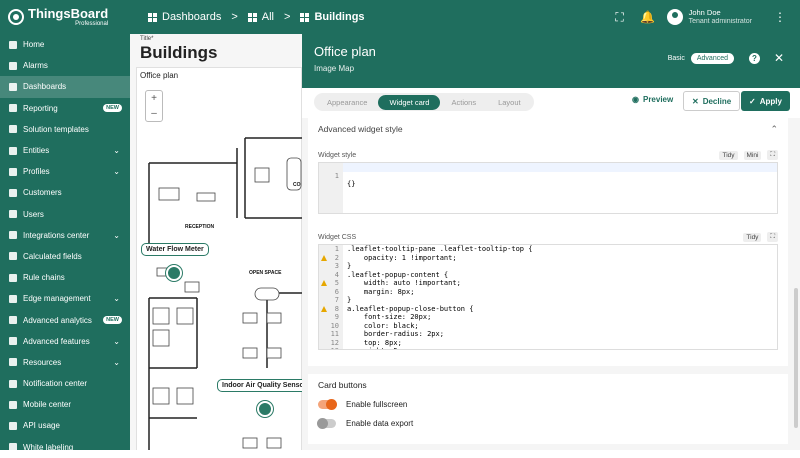  Describe the element at coordinates (360, 129) in the screenshot. I see `section-header: Advanced widget style` at that location.